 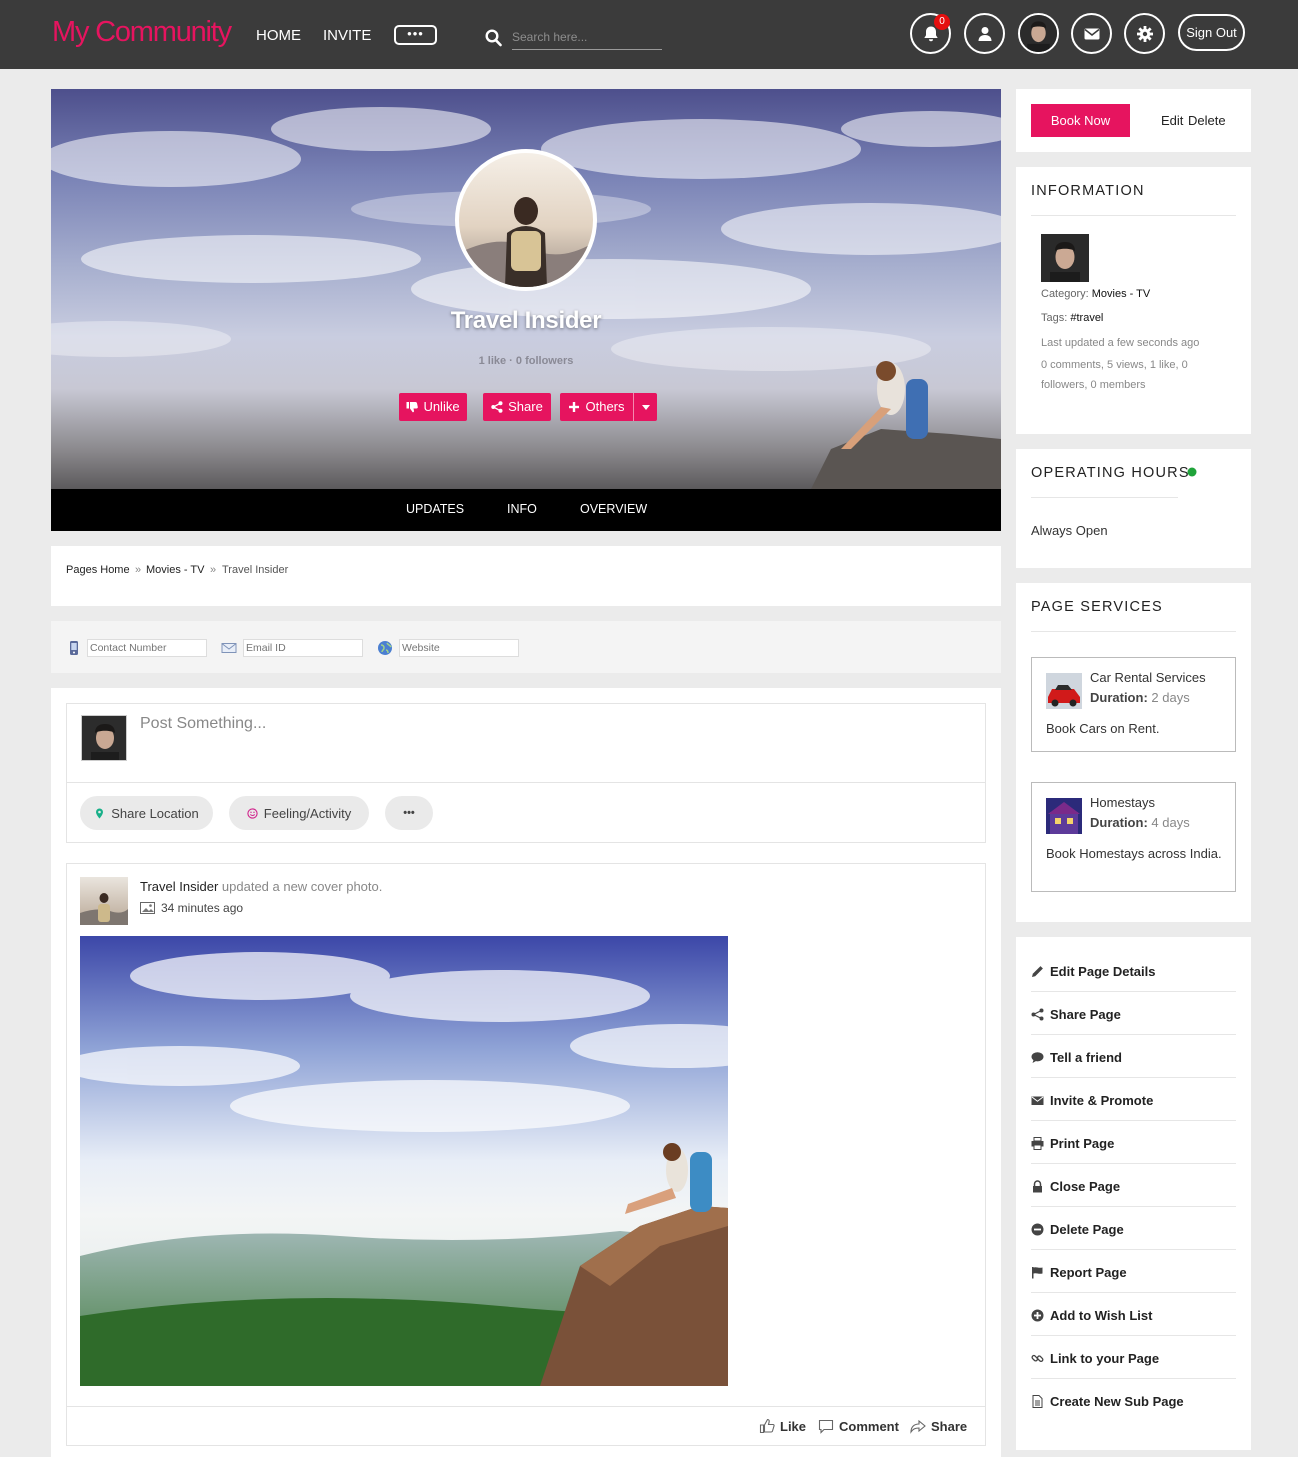 I want to click on tab-overview: OVERVIEW, so click(x=613, y=509).